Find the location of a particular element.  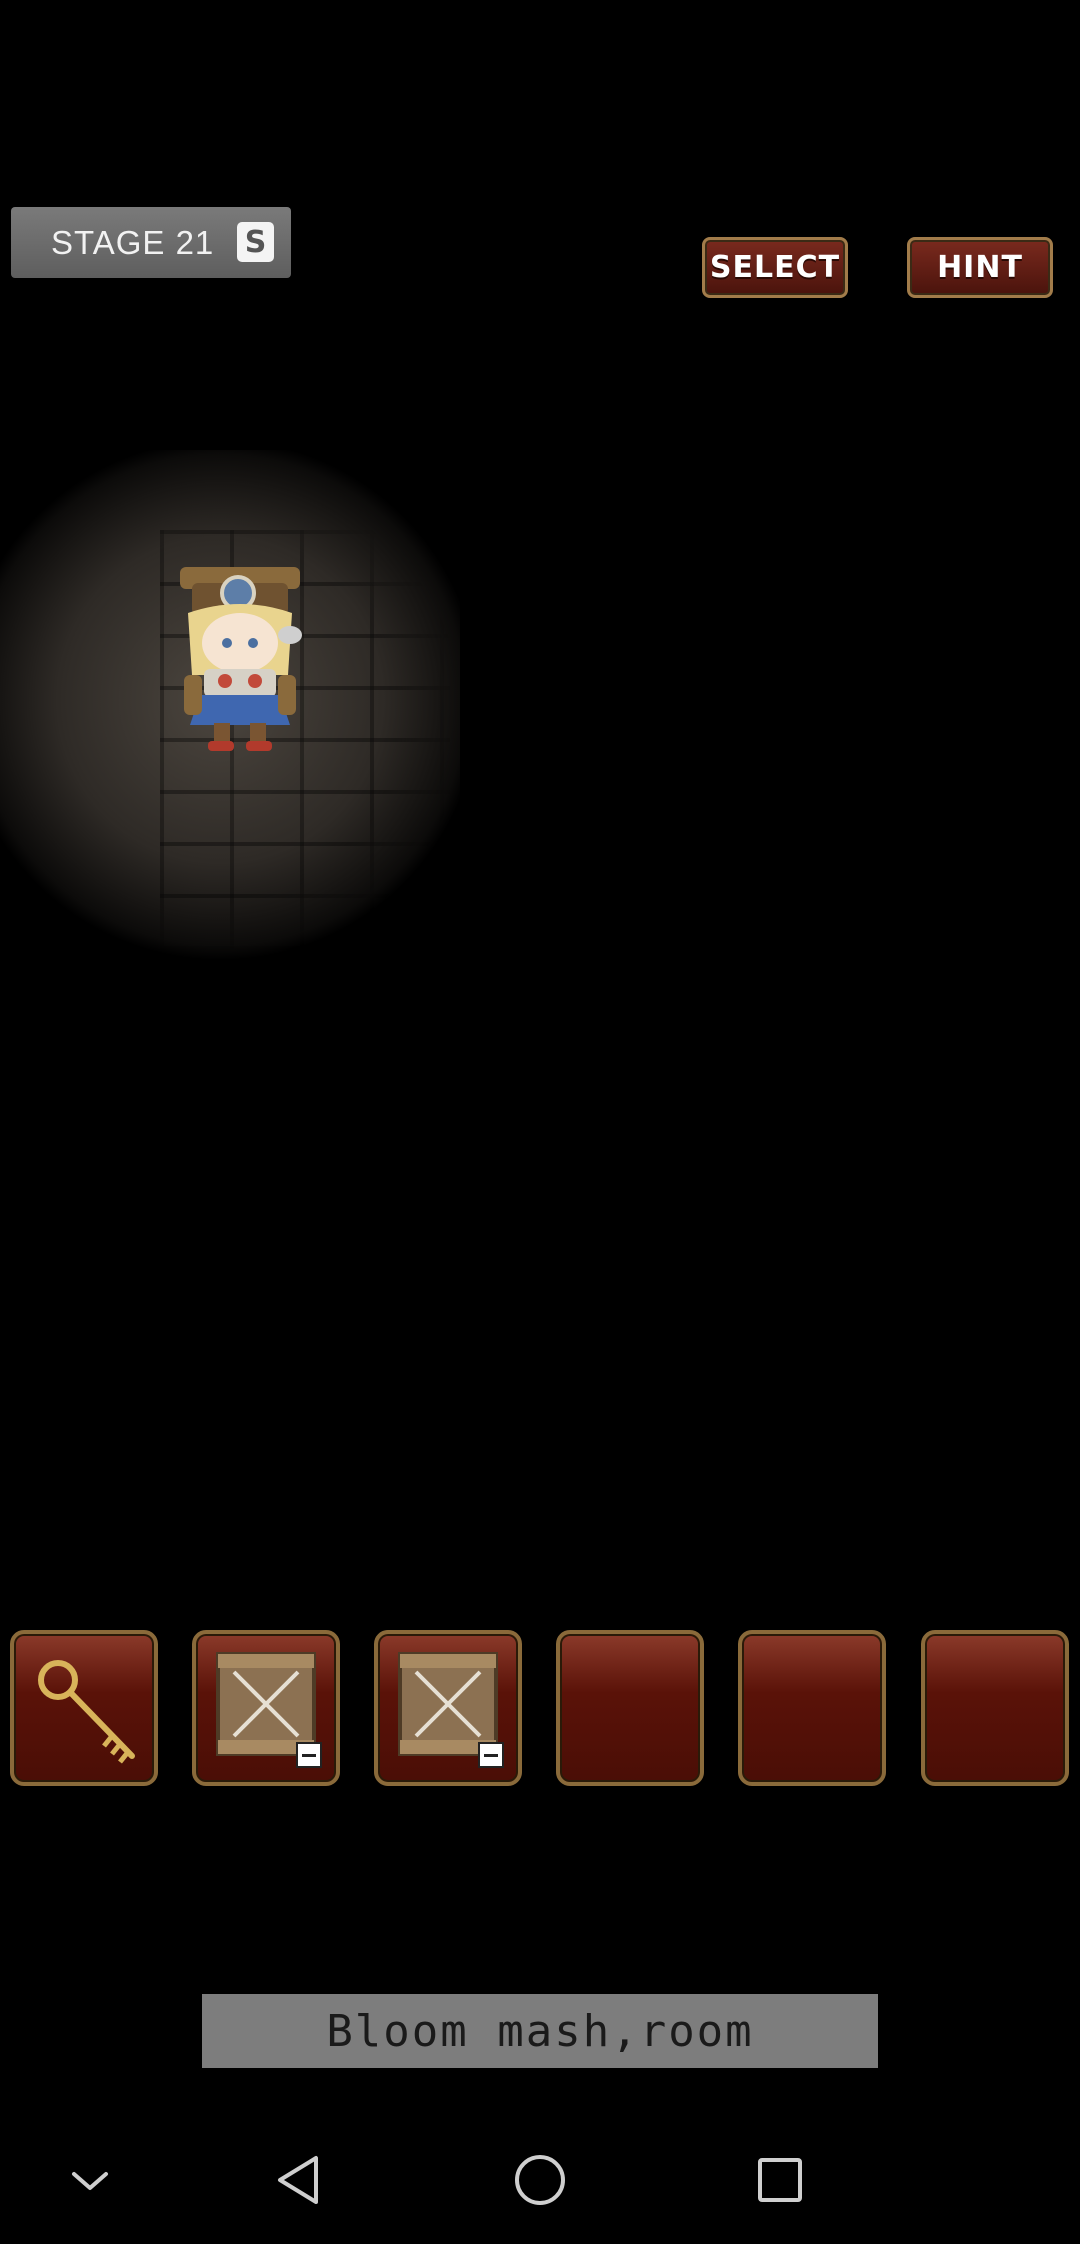

select-button: SELECT is located at coordinates (775, 267).